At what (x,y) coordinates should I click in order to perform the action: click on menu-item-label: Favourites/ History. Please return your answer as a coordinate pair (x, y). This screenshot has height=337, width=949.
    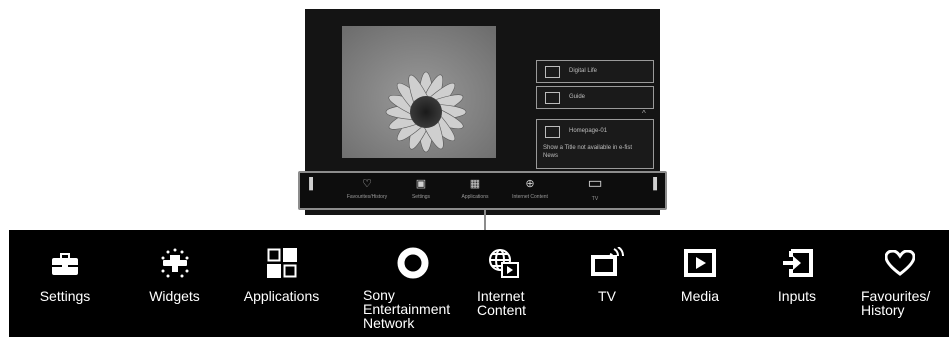
    Looking at the image, I should click on (896, 303).